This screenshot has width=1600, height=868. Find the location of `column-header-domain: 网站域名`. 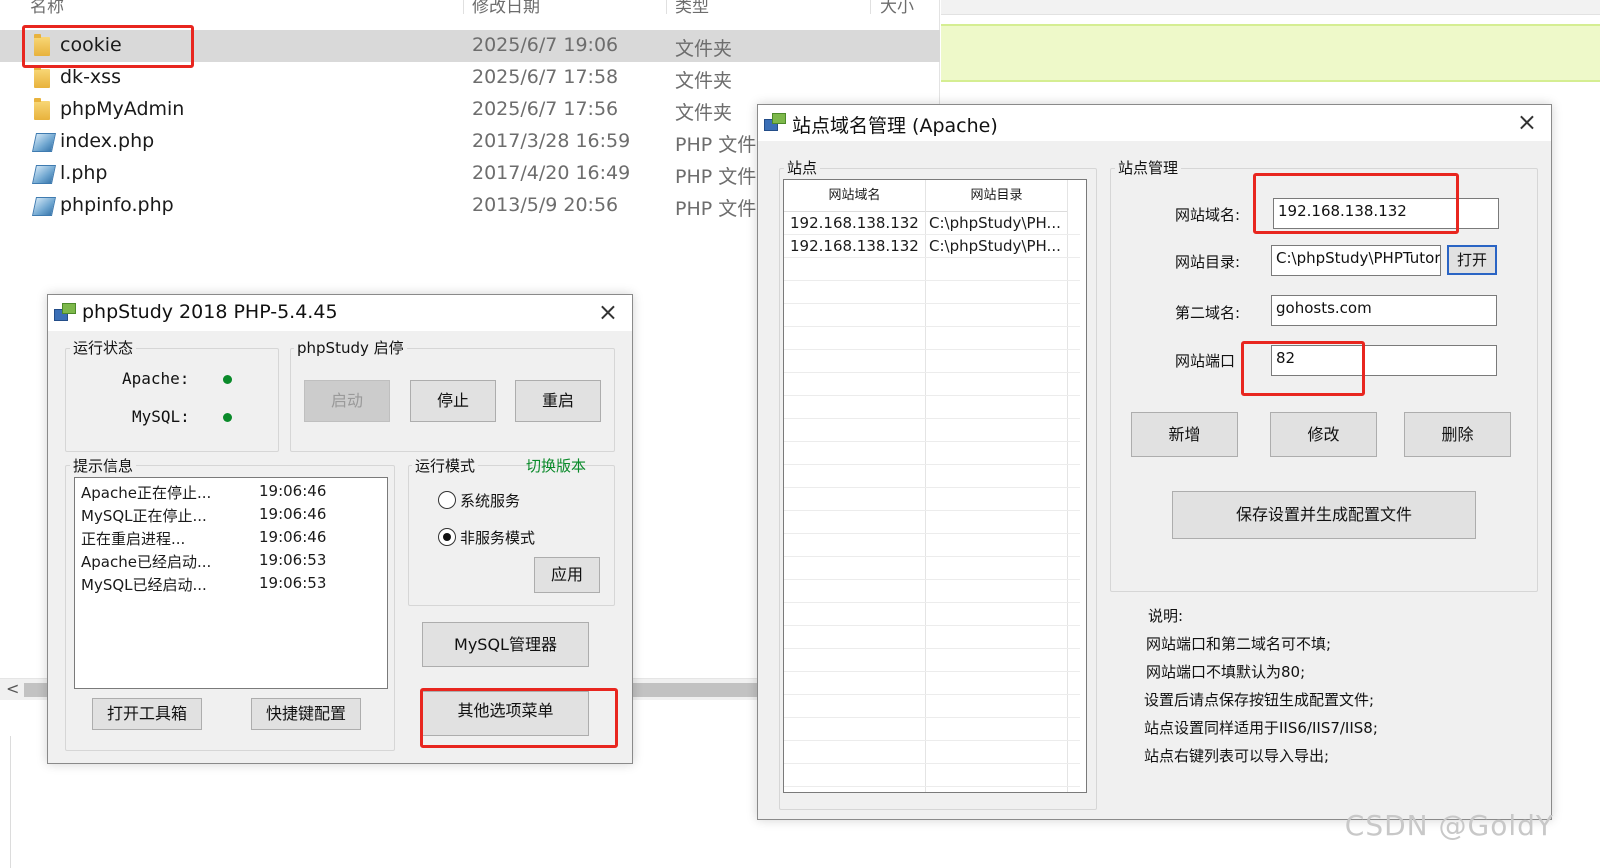

column-header-domain: 网站域名 is located at coordinates (855, 196).